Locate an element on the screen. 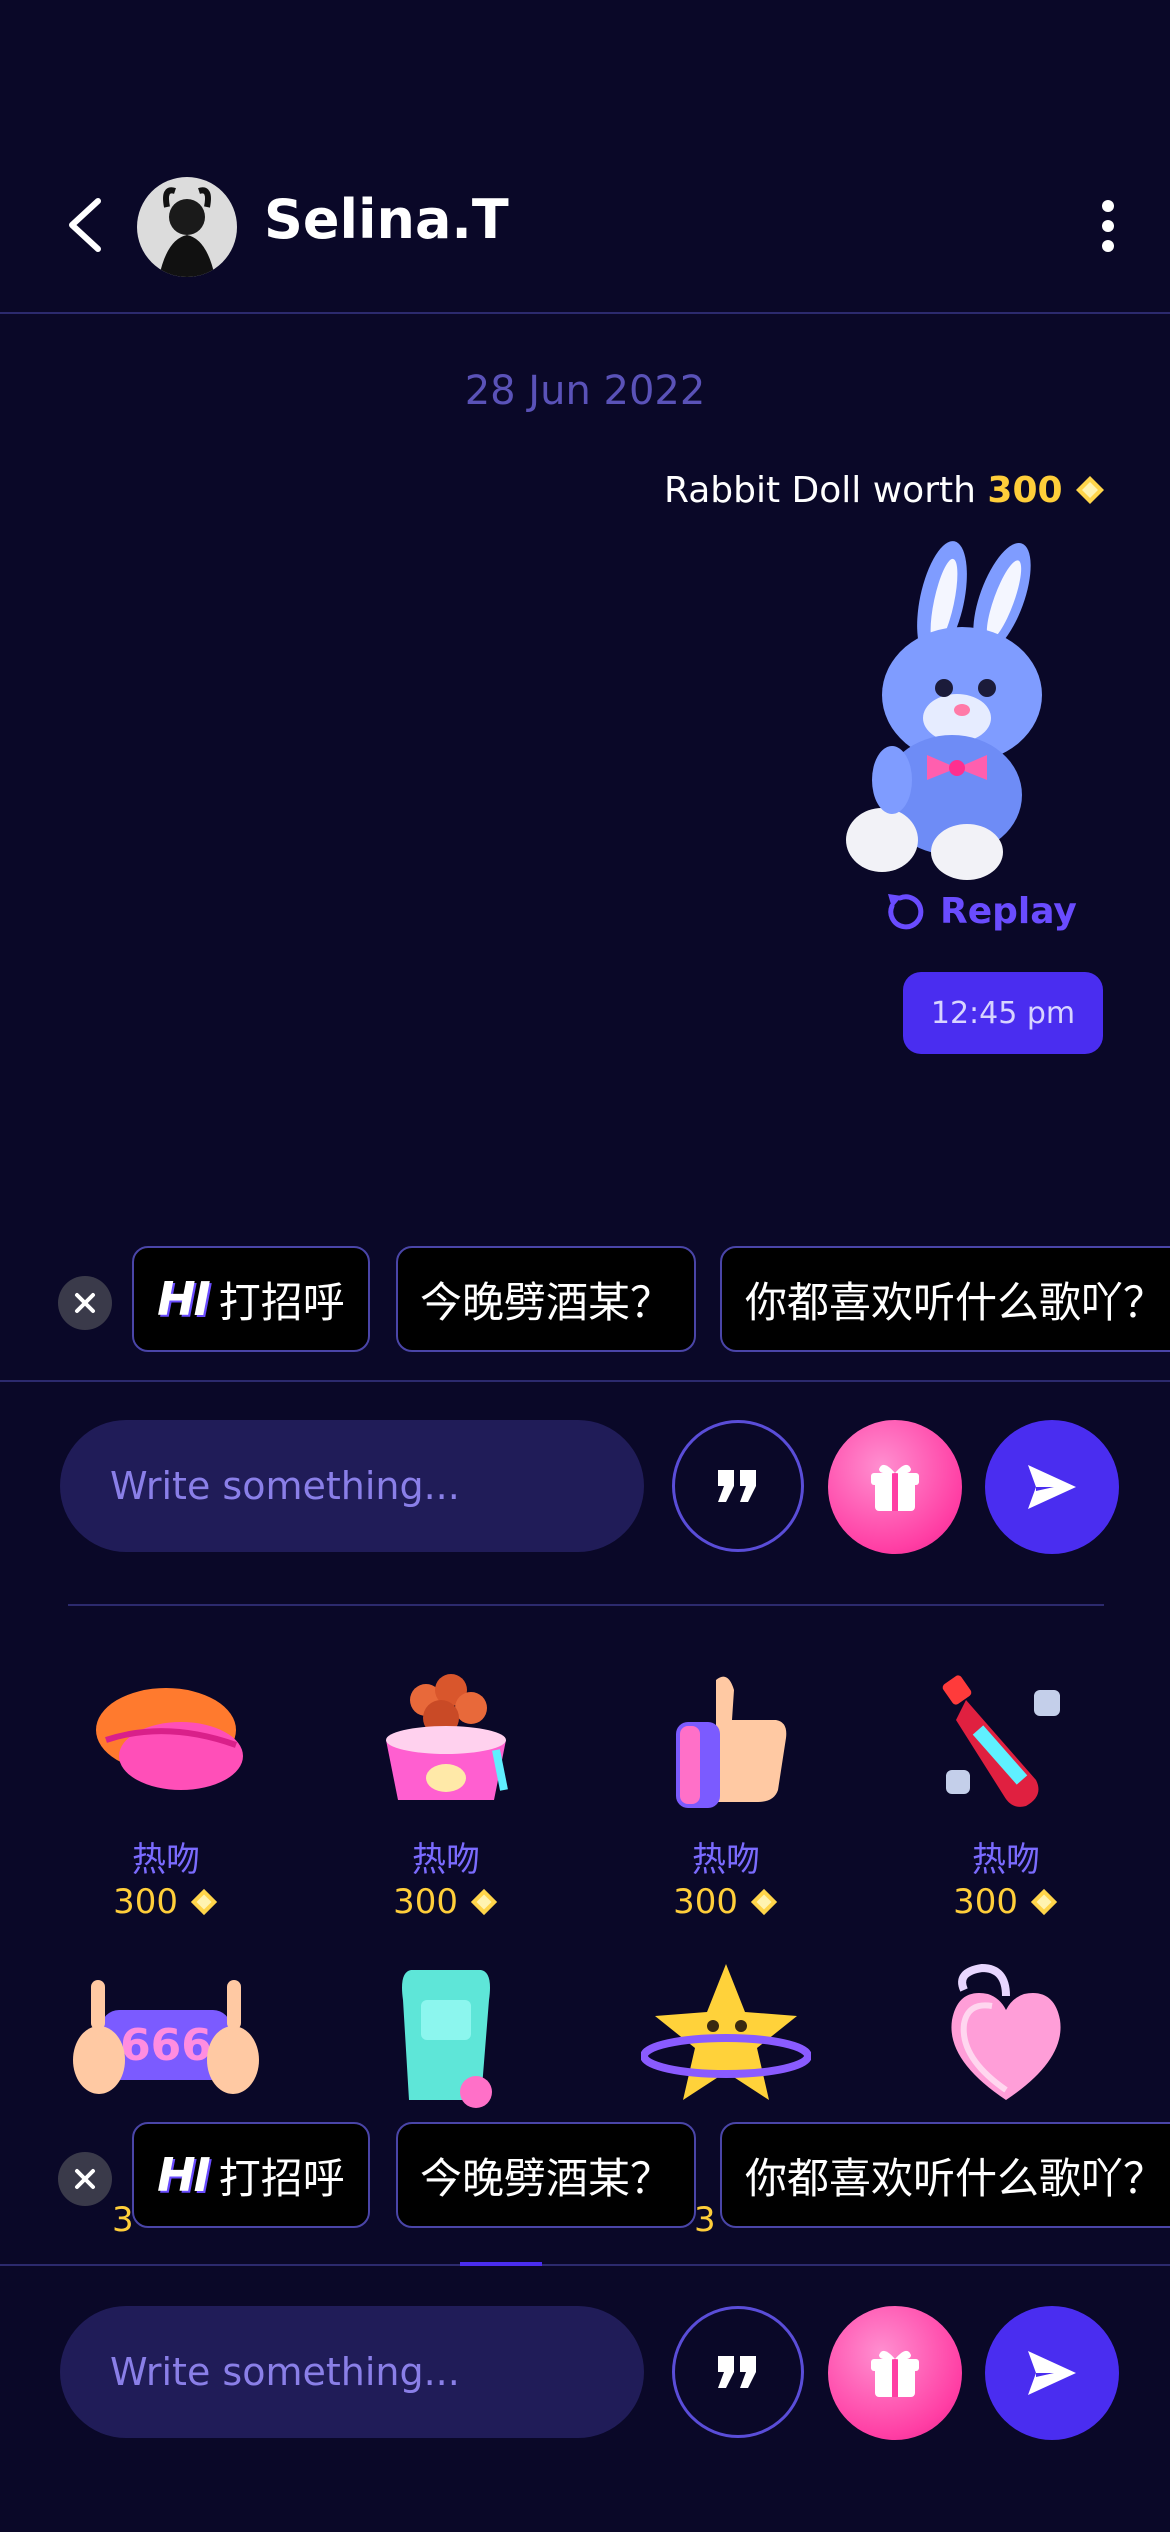  thumbs-up-icon is located at coordinates (731, 1742).